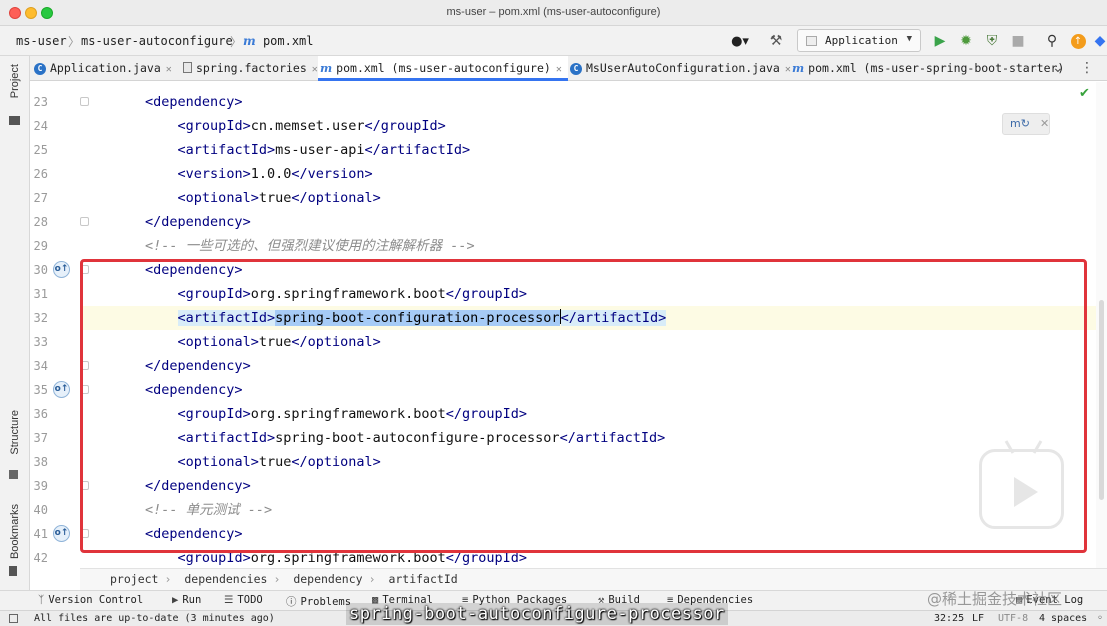  Describe the element at coordinates (291, 602) in the screenshot. I see `info-icon: ⓘ` at that location.